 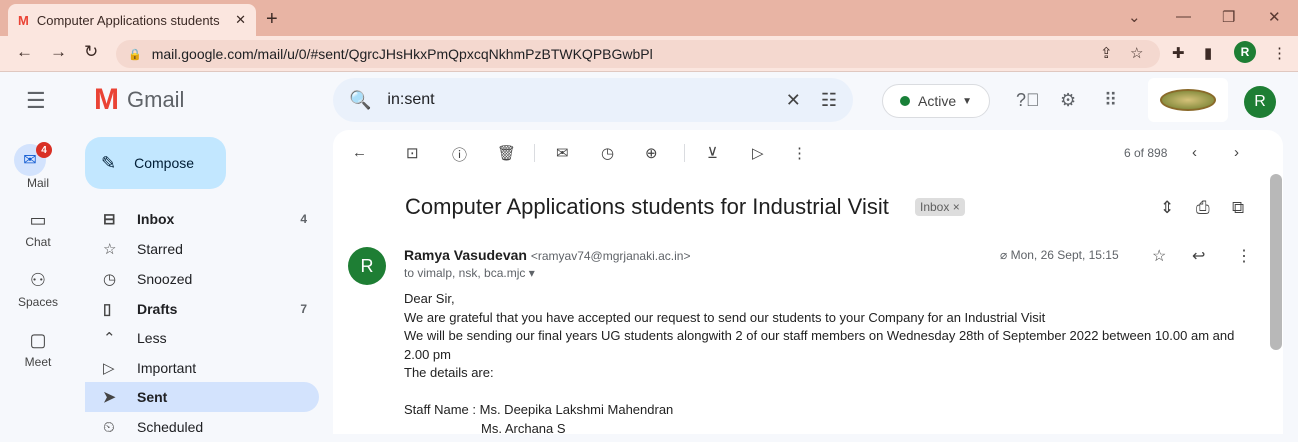 What do you see at coordinates (24, 52) in the screenshot?
I see `back-icon: ←` at bounding box center [24, 52].